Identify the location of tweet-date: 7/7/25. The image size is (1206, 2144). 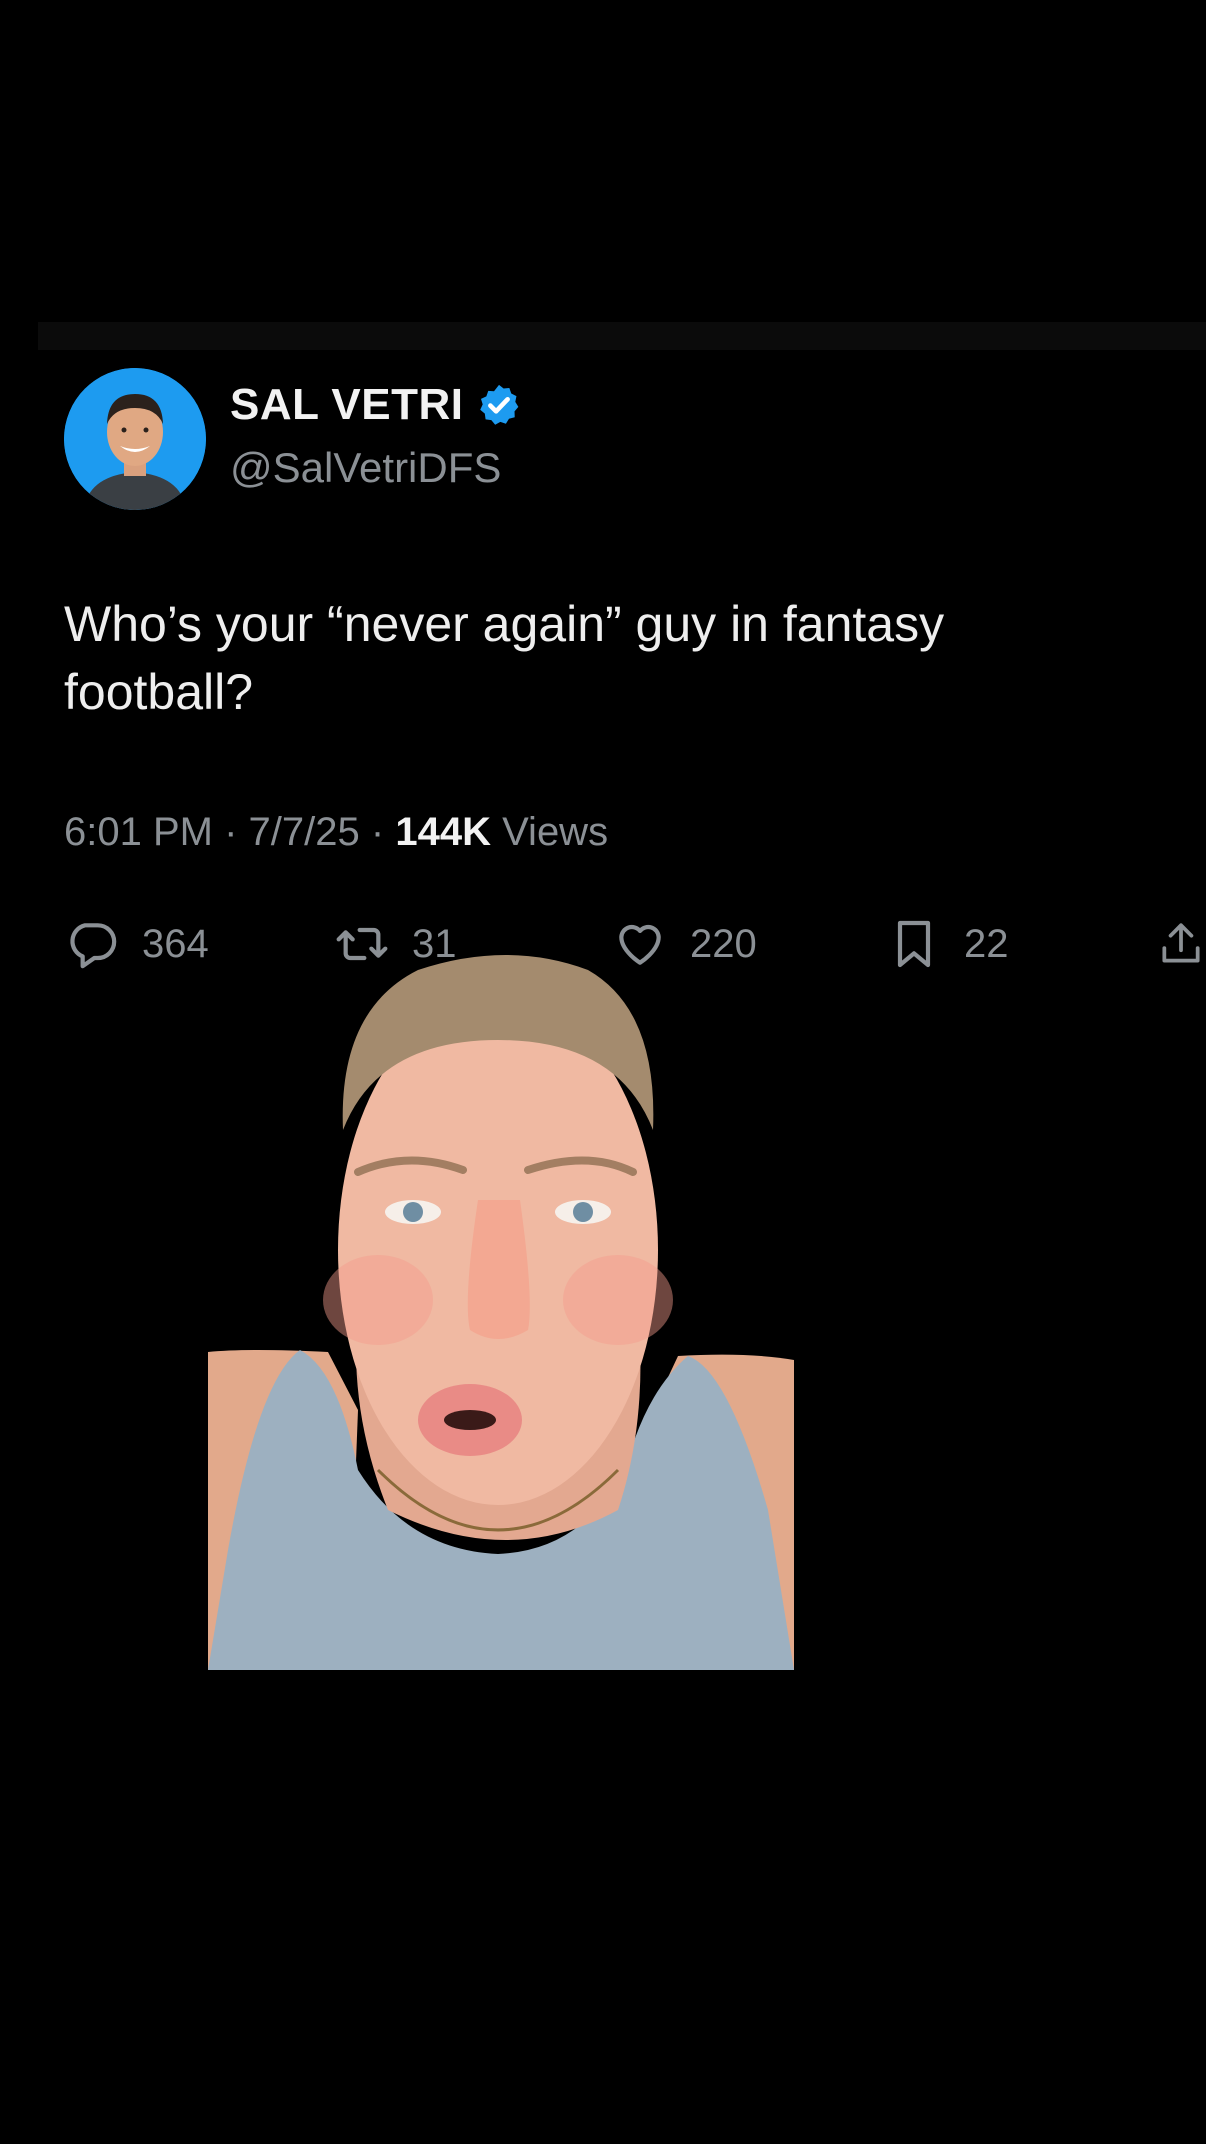
(304, 832).